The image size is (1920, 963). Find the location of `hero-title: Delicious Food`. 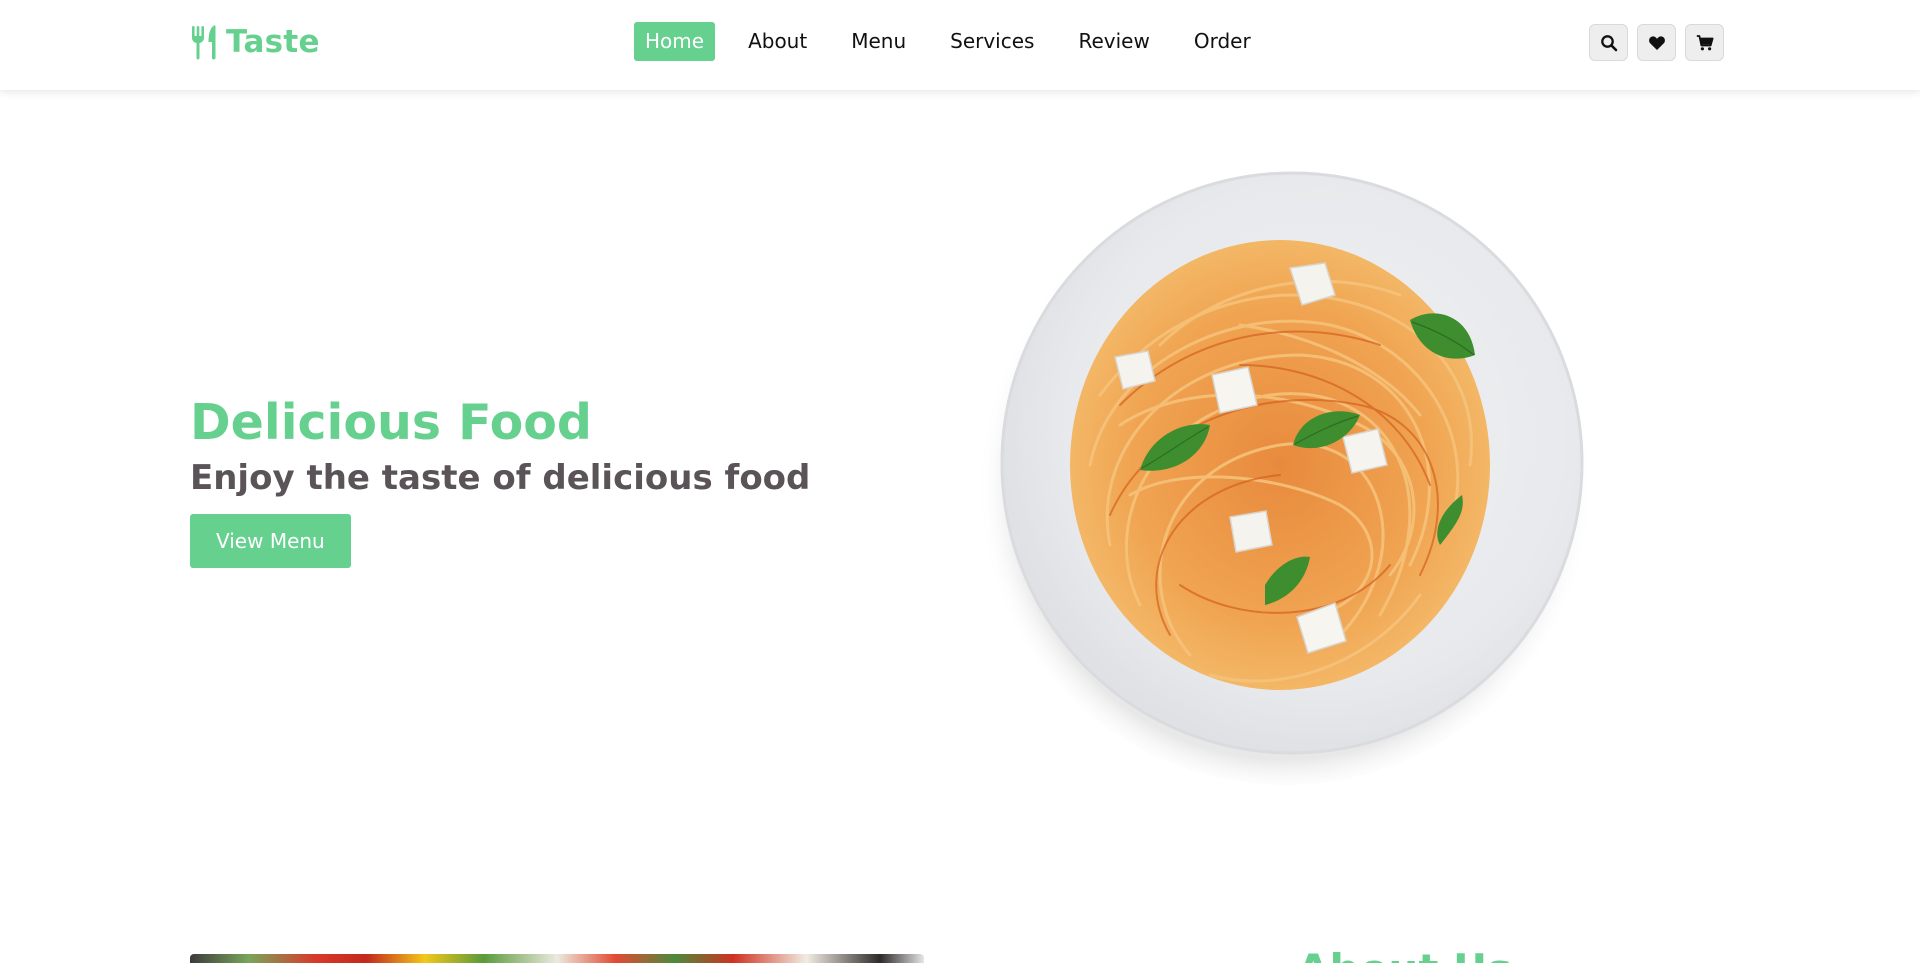

hero-title: Delicious Food is located at coordinates (391, 422).